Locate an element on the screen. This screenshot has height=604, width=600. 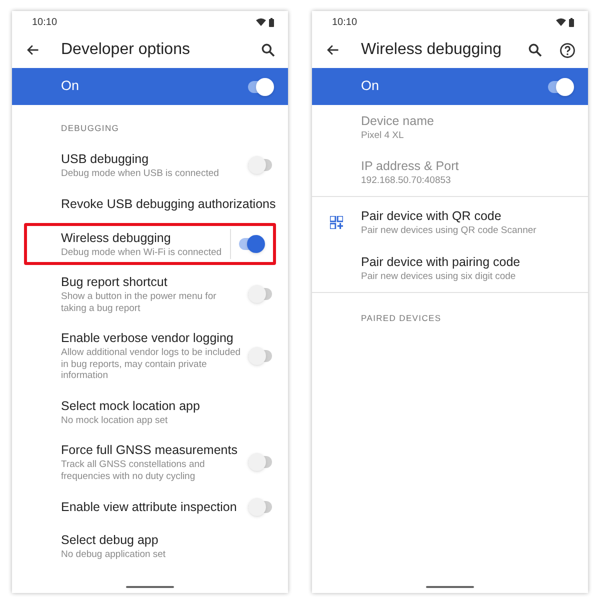
setting-title: Enable view attribute inspection is located at coordinates (149, 507).